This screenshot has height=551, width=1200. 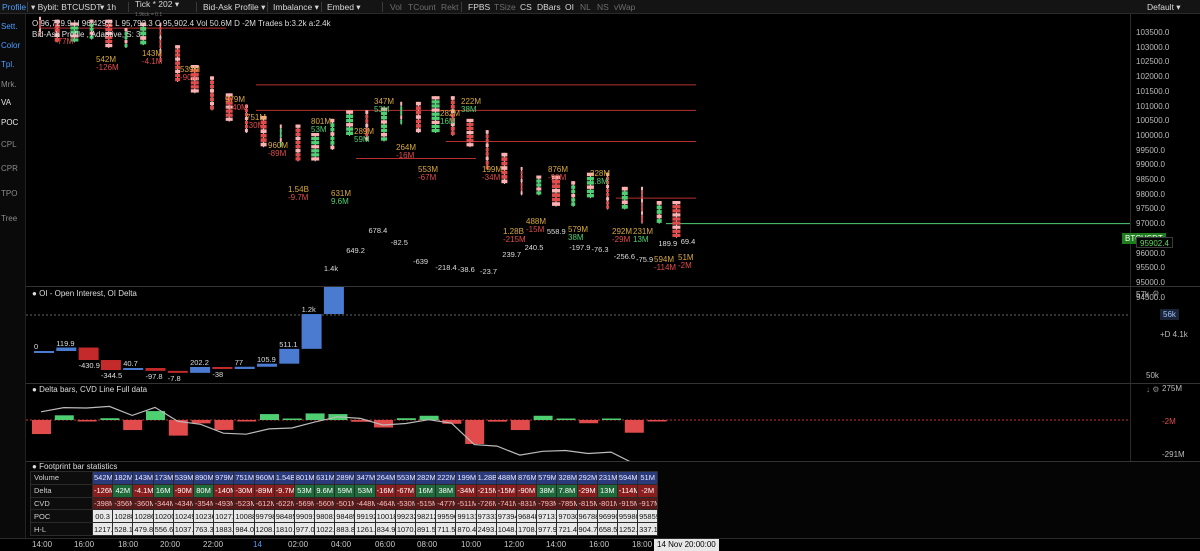 What do you see at coordinates (308, 310) in the screenshot?
I see `oi-value-label: 1.2k` at bounding box center [308, 310].